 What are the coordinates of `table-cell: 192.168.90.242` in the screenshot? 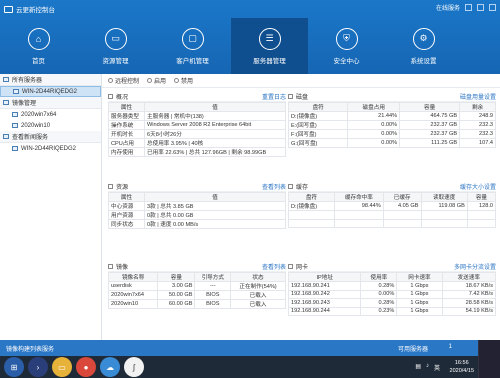 It's located at (324, 294).